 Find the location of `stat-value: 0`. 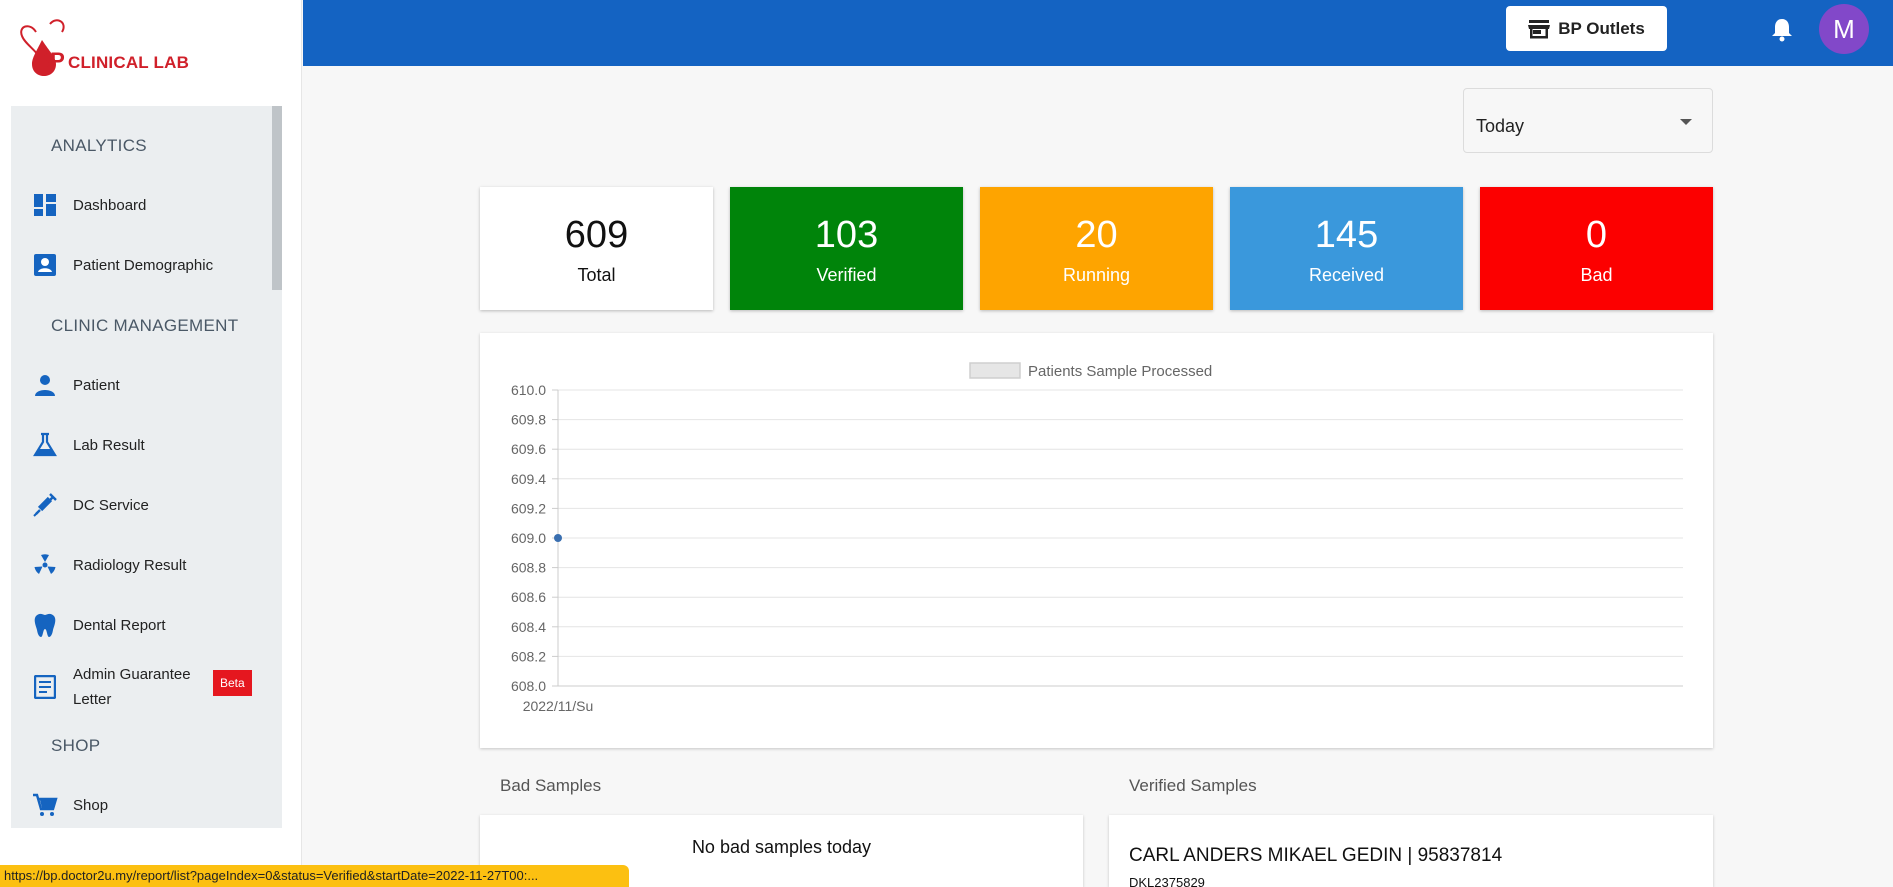

stat-value: 0 is located at coordinates (1596, 235).